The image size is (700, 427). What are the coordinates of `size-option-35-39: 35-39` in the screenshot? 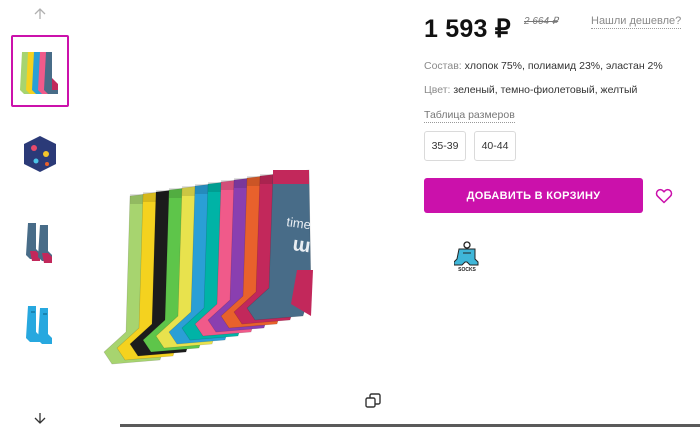 It's located at (445, 146).